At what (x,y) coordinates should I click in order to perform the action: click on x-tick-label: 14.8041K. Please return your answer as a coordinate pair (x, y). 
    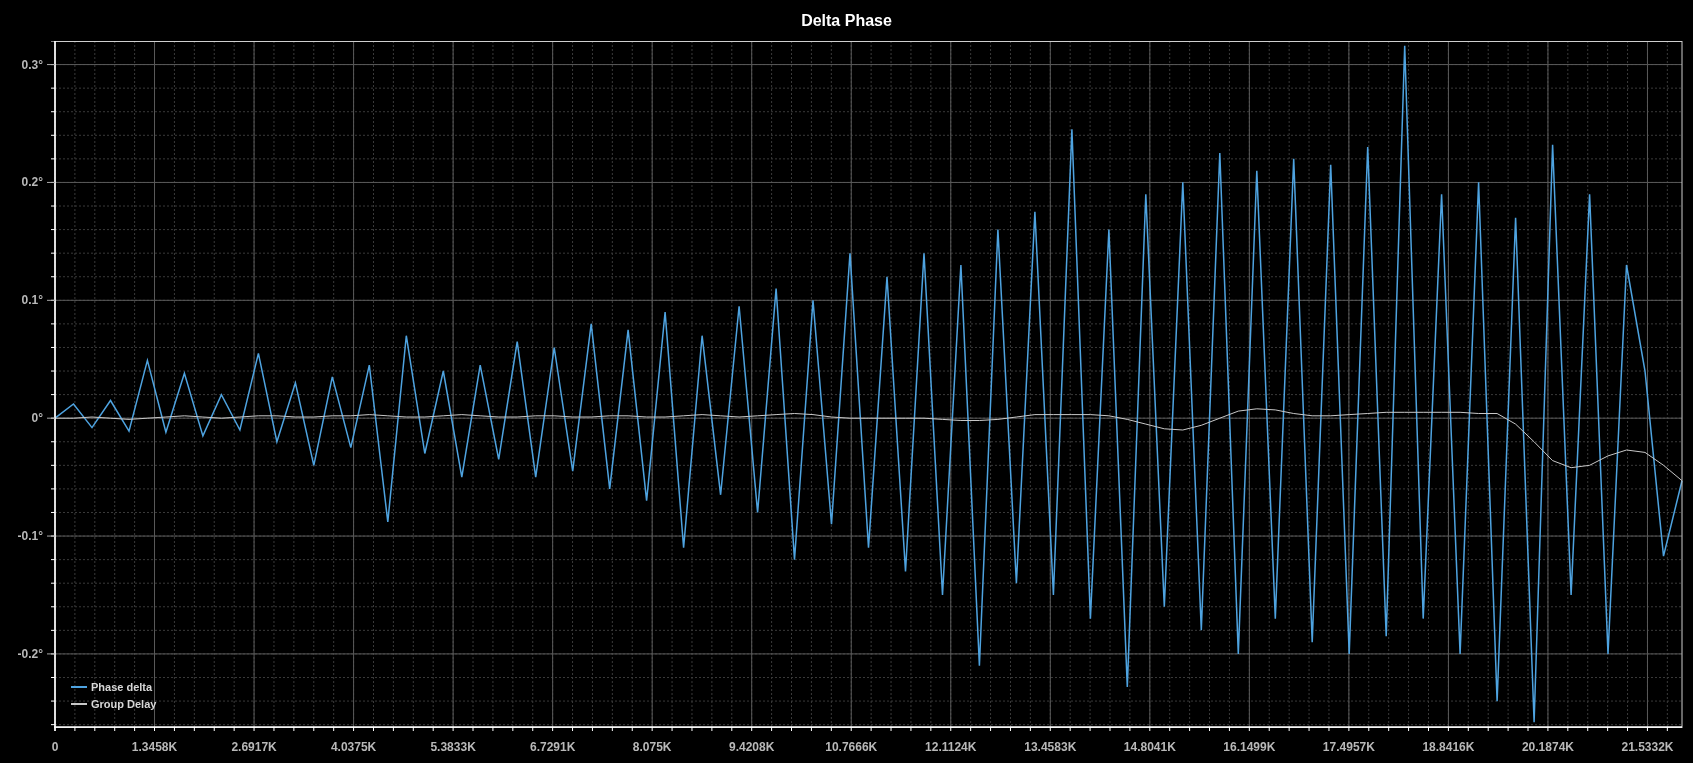
    Looking at the image, I should click on (1149, 747).